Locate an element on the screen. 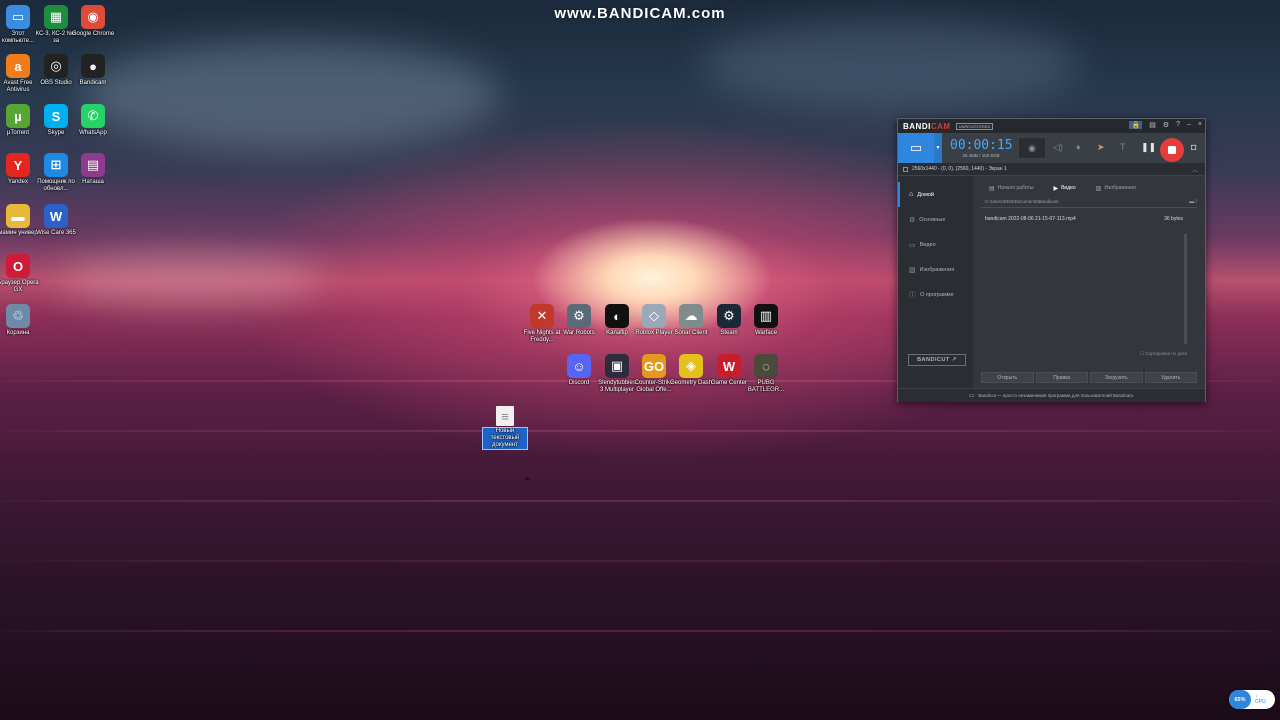 Image resolution: width=1280 pixels, height=720 pixels. lock-icon: 🔒 is located at coordinates (1136, 125).